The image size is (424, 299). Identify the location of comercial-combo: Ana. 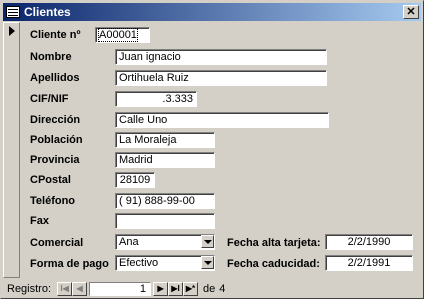
(165, 242).